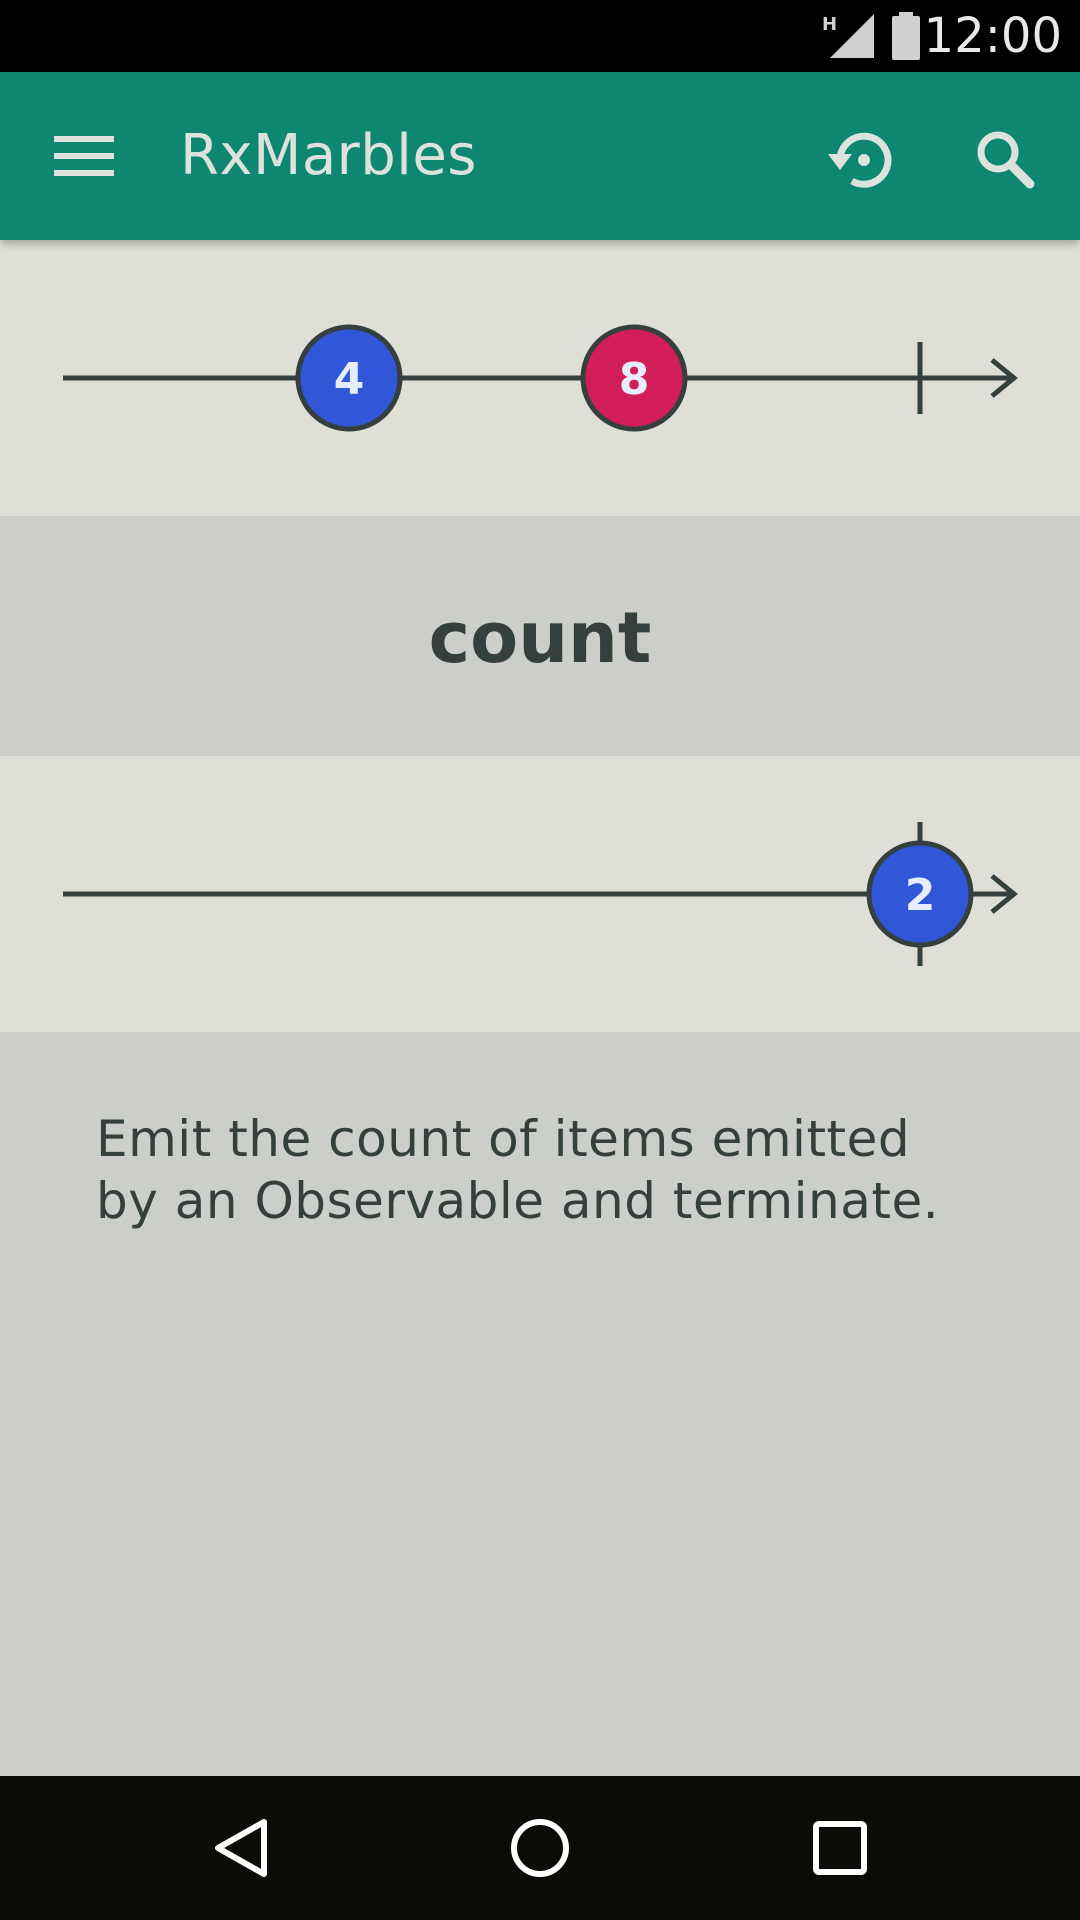 This screenshot has width=1080, height=1920. What do you see at coordinates (328, 155) in the screenshot?
I see `app-title: RxMarbles` at bounding box center [328, 155].